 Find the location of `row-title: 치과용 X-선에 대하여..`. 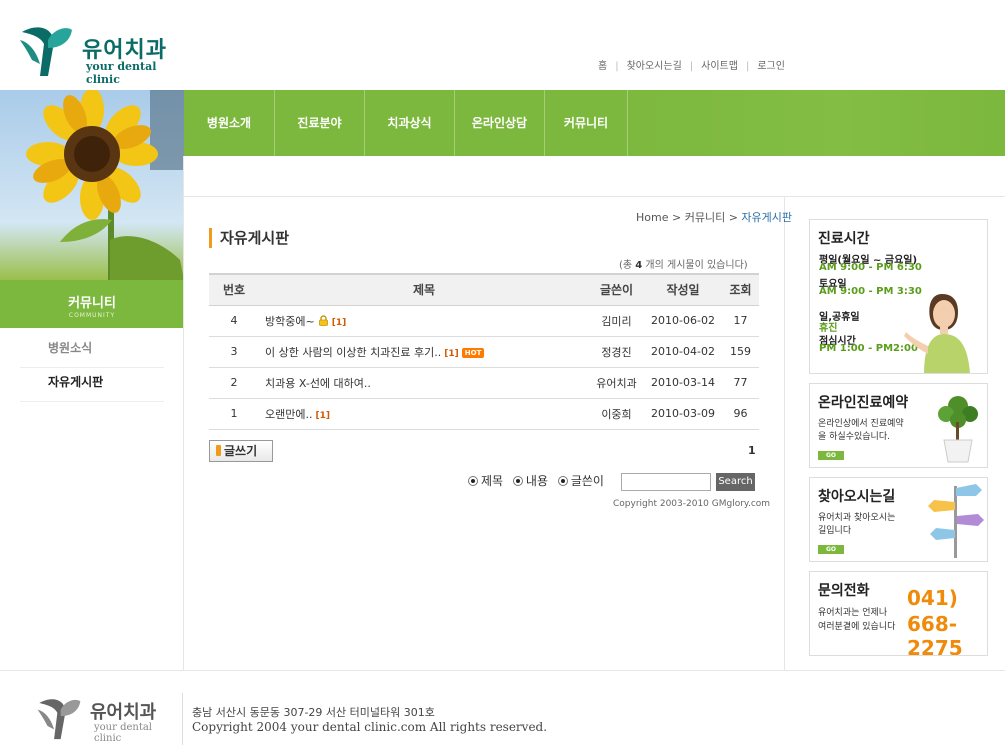

row-title: 치과용 X-선에 대하여.. is located at coordinates (318, 383).